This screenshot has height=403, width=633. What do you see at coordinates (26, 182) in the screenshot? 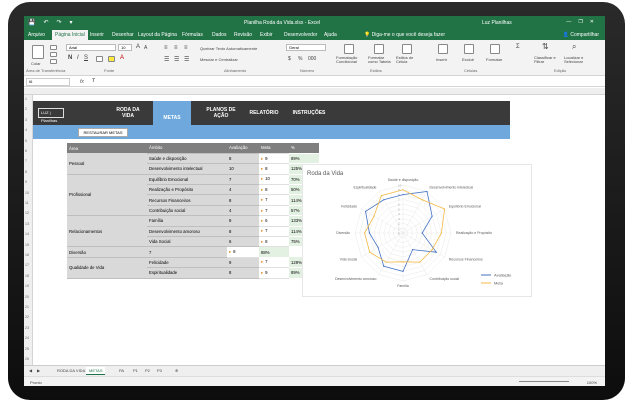
I see `row-number: 9` at bounding box center [26, 182].